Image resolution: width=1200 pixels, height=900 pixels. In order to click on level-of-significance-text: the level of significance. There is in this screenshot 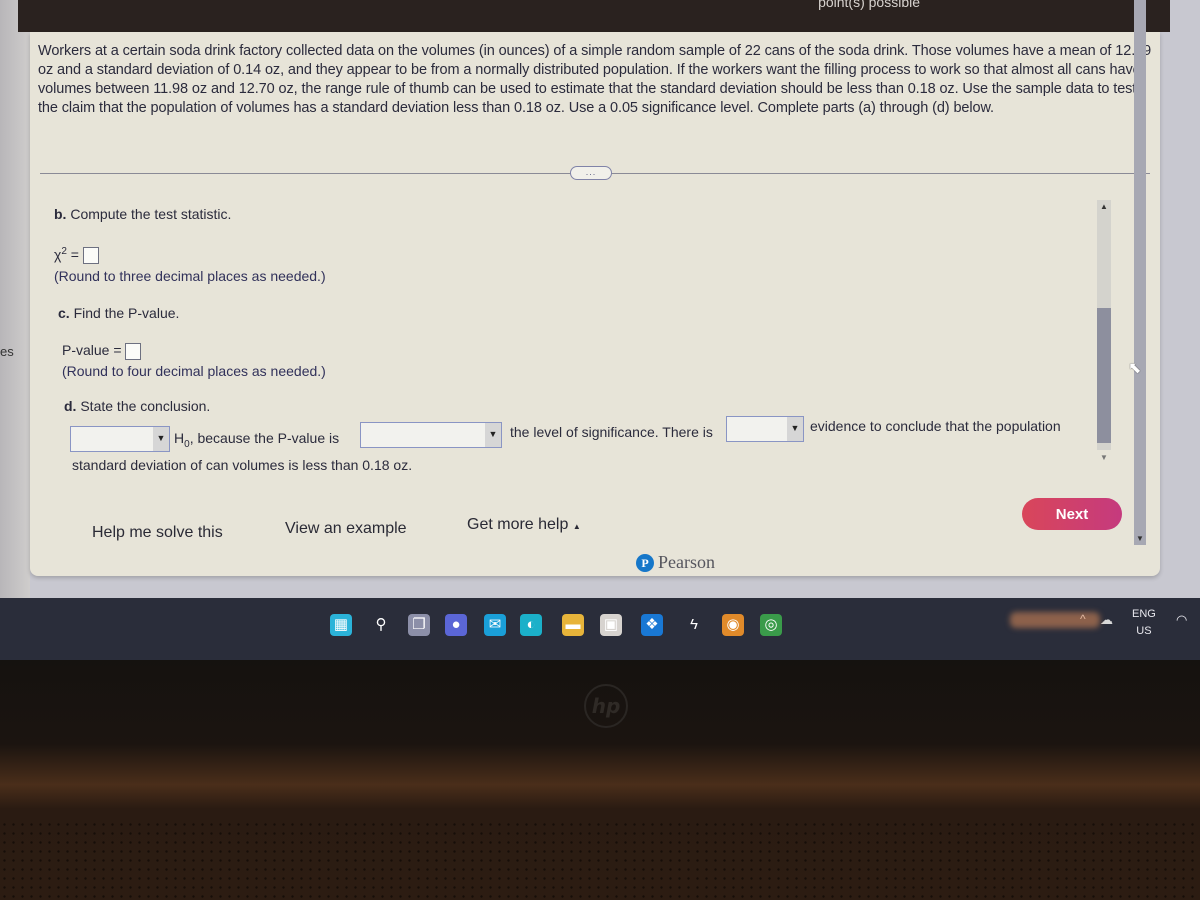, I will do `click(611, 432)`.